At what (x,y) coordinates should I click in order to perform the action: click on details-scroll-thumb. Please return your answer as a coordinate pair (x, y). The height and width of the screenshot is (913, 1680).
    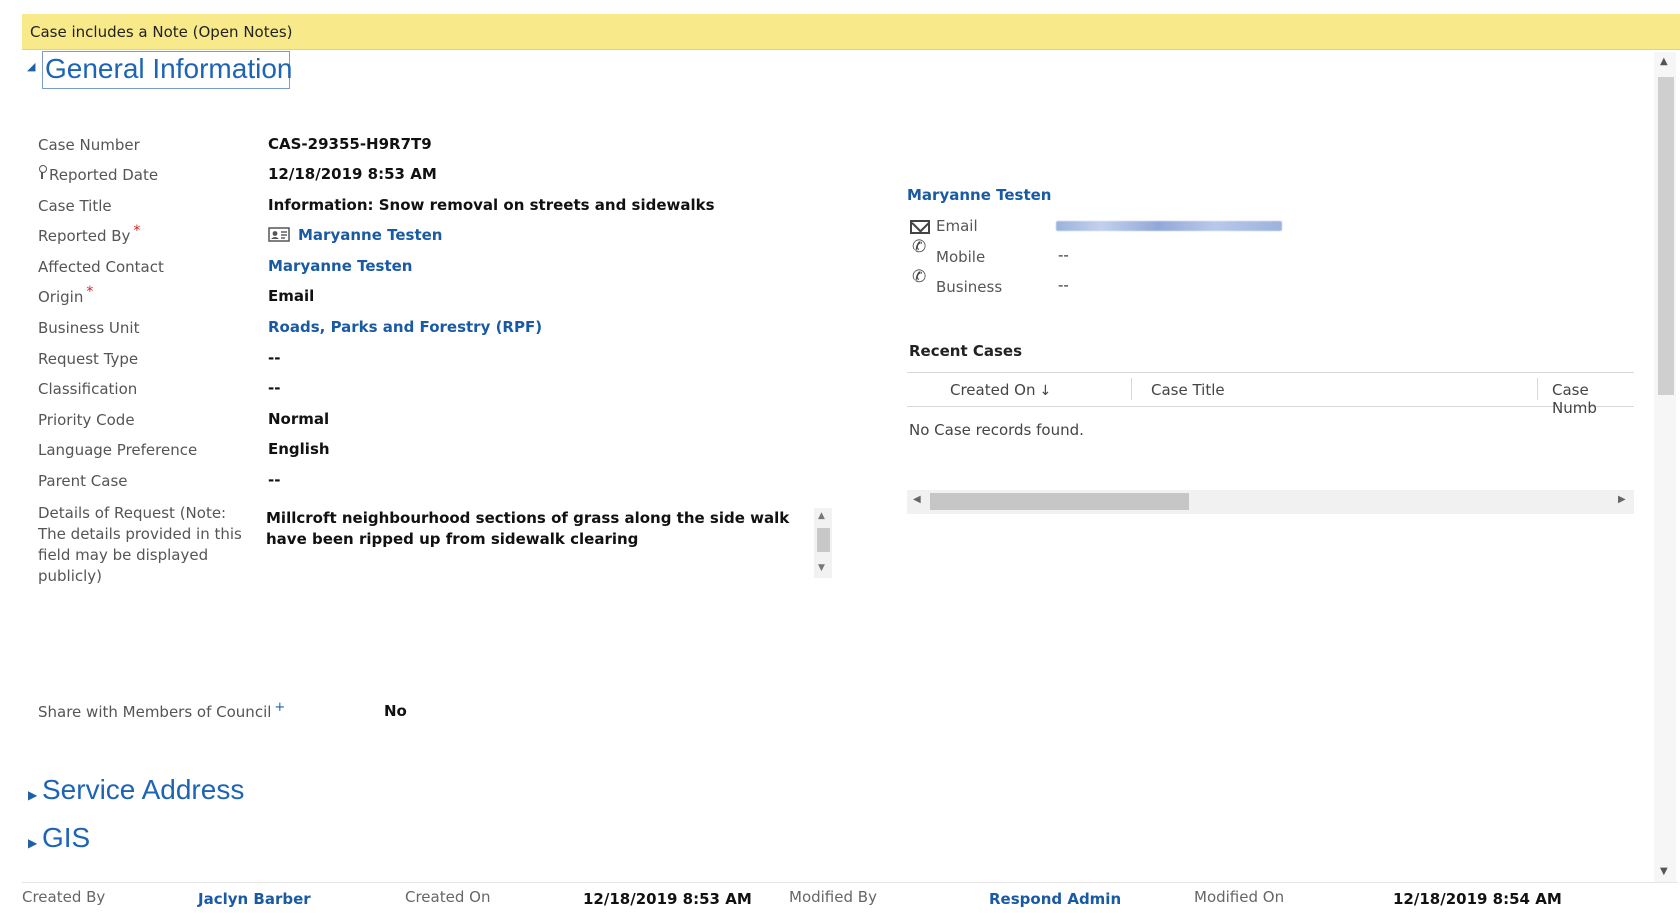
    Looking at the image, I should click on (823, 540).